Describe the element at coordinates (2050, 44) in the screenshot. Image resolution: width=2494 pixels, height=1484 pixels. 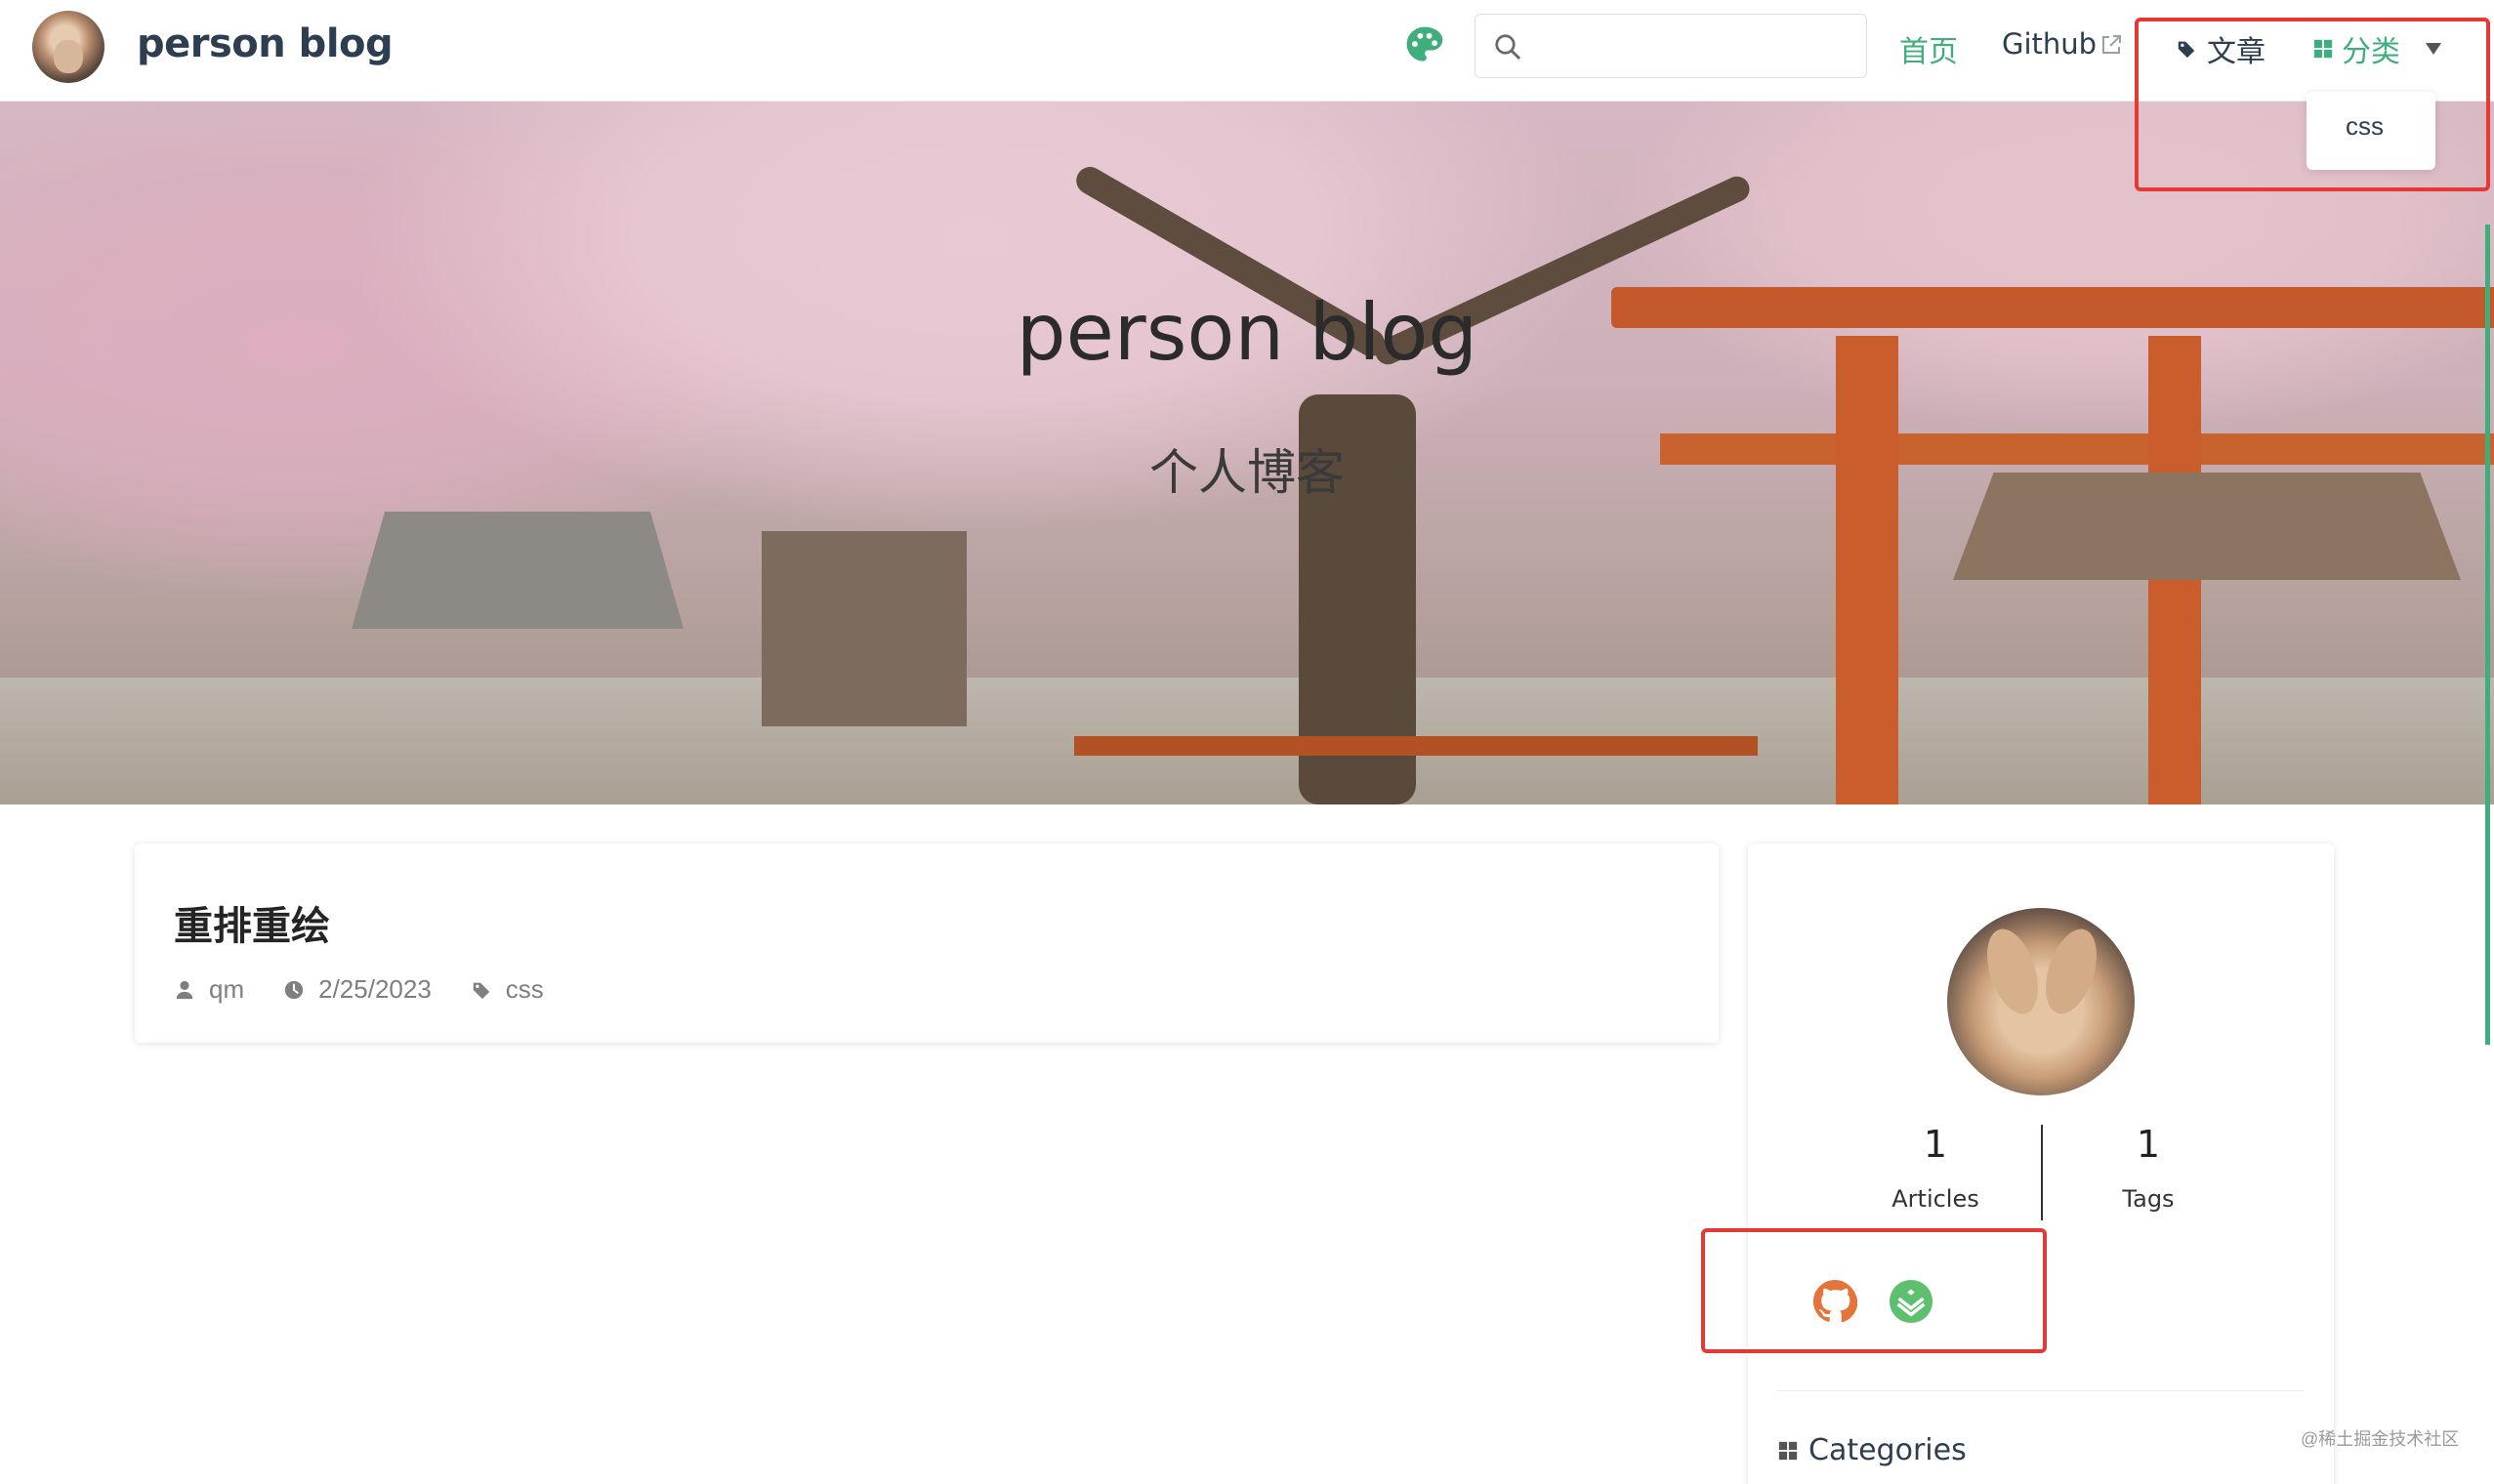
I see `nav-github-link: Github` at that location.